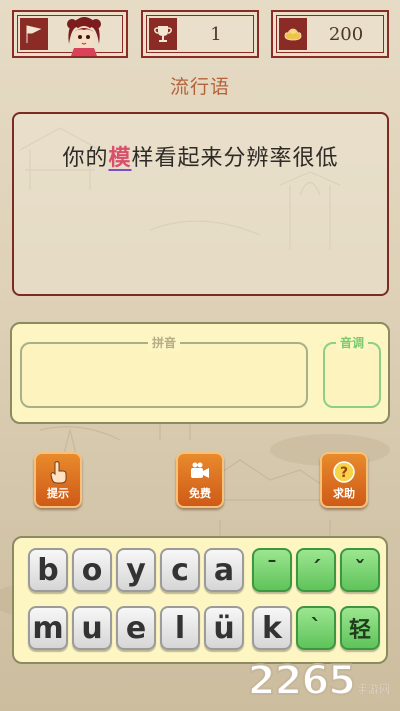 The height and width of the screenshot is (711, 400). I want to click on answer-panel: 拼音 音调, so click(200, 373).